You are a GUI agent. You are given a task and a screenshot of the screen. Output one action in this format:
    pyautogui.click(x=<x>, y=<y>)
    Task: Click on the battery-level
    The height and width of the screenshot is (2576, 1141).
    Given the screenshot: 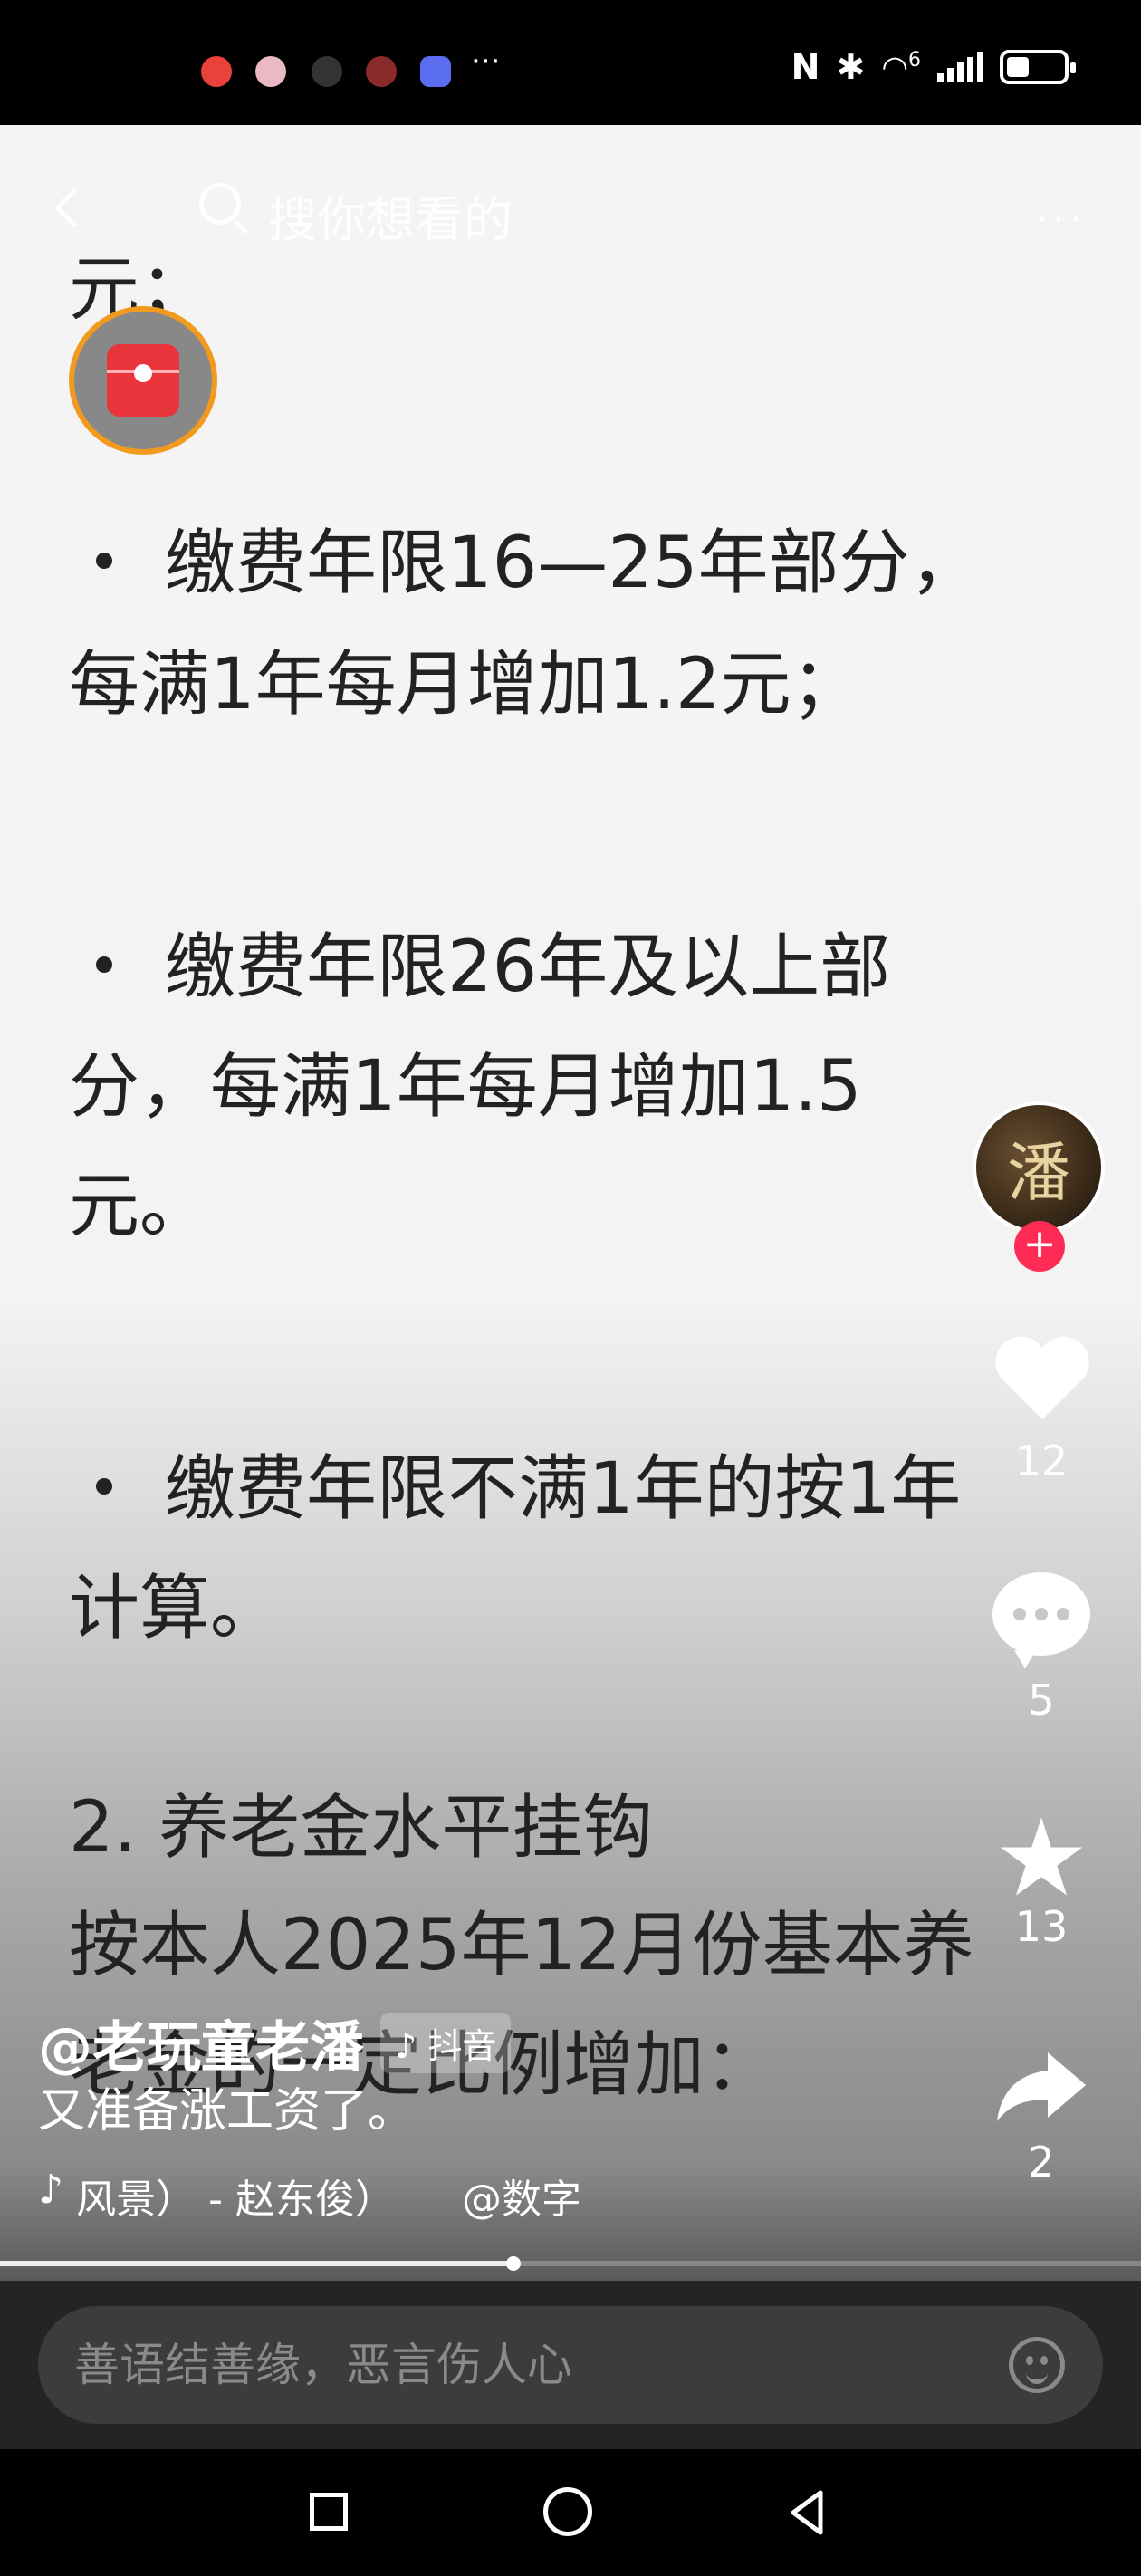 What is the action you would take?
    pyautogui.click(x=1018, y=67)
    